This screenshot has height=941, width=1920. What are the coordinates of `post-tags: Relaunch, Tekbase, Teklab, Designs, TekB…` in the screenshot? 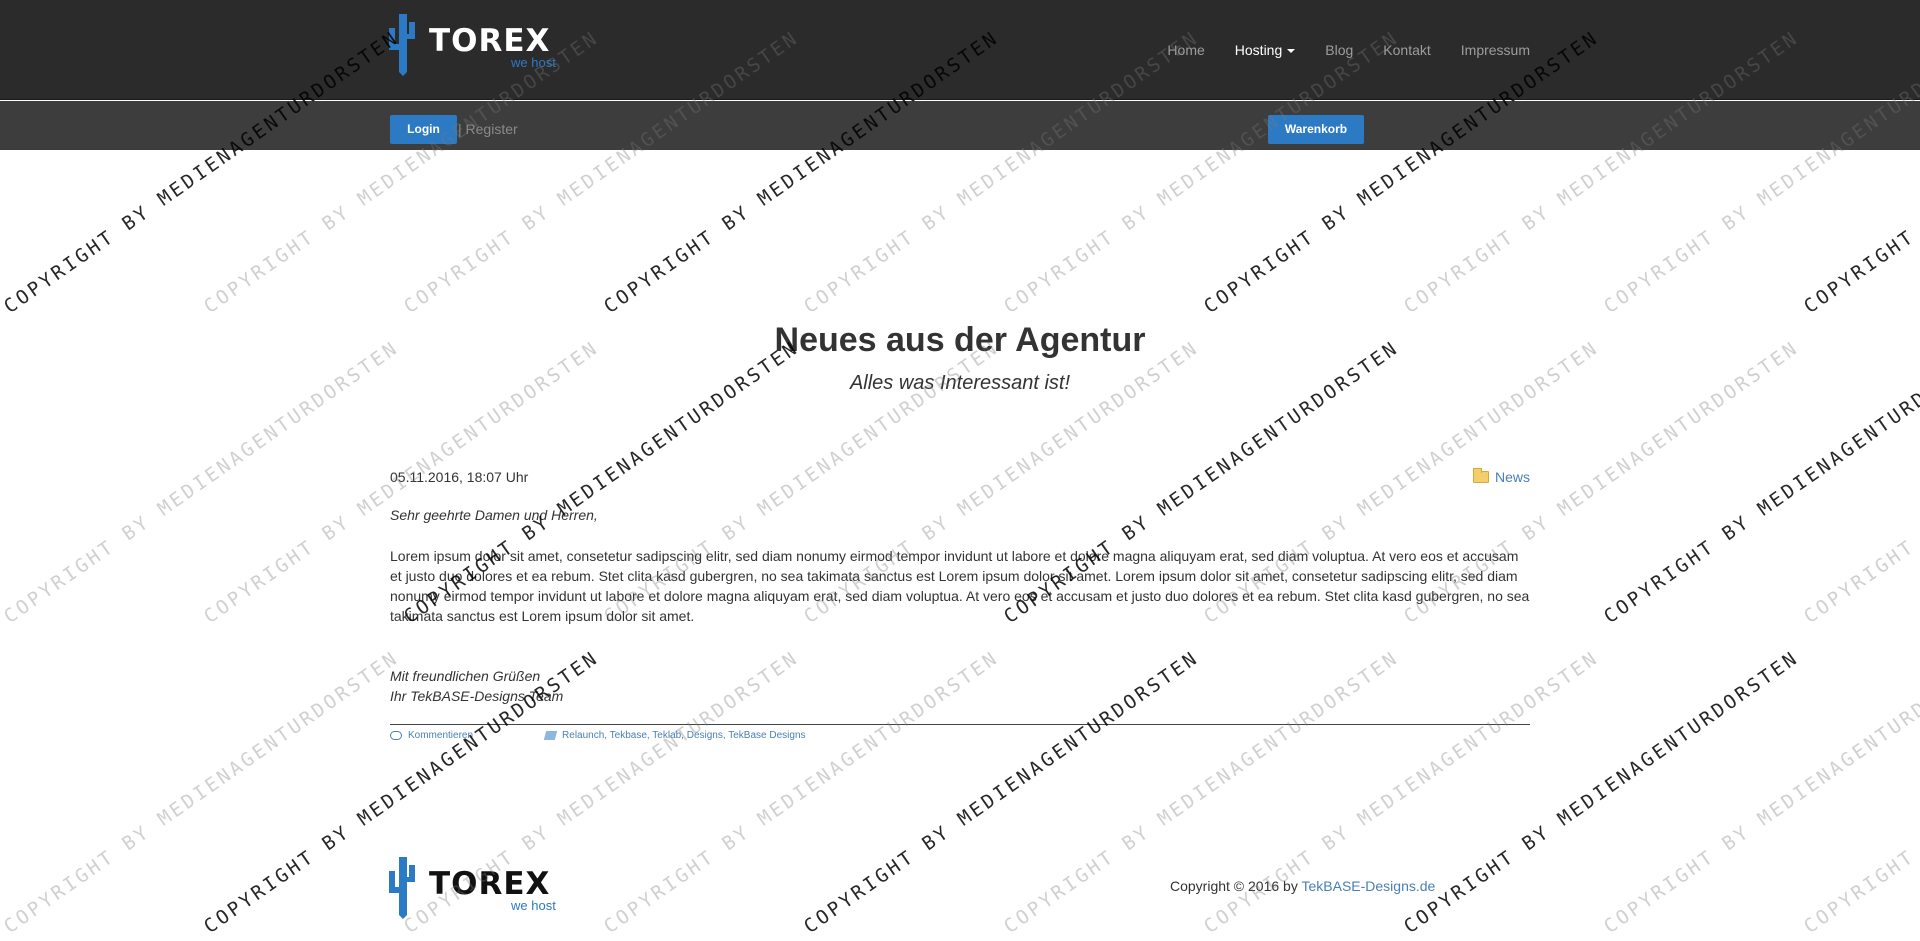 It's located at (683, 735).